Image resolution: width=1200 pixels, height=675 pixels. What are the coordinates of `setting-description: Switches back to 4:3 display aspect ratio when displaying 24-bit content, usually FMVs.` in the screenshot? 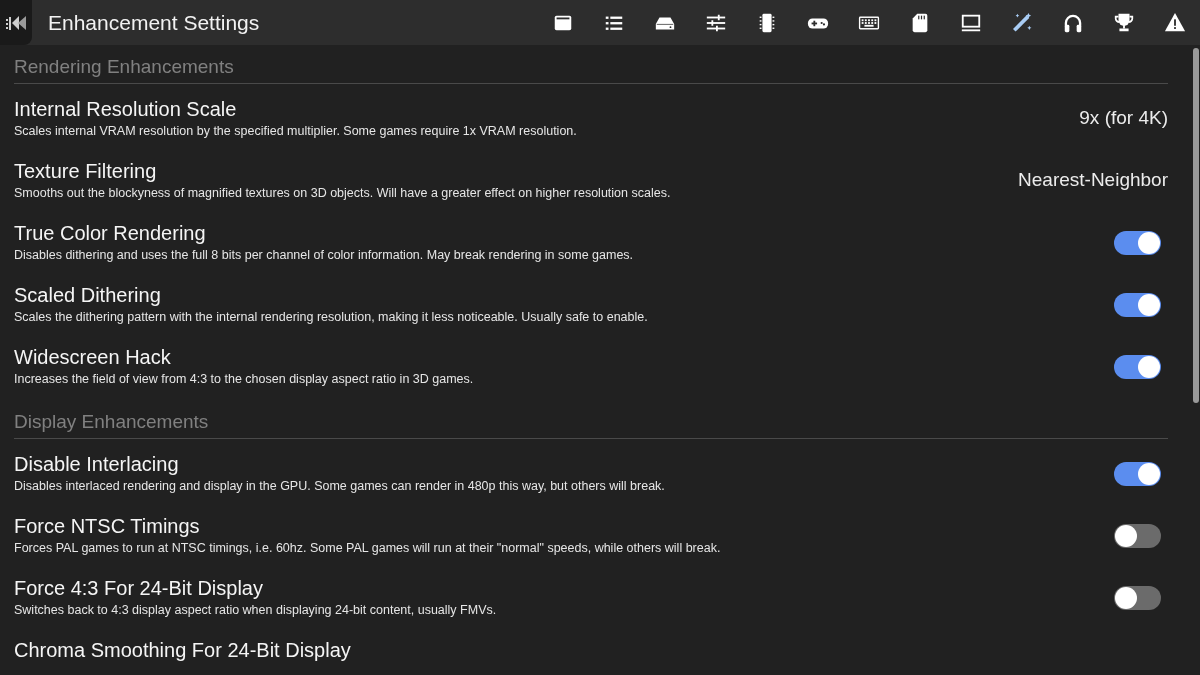 It's located at (256, 610).